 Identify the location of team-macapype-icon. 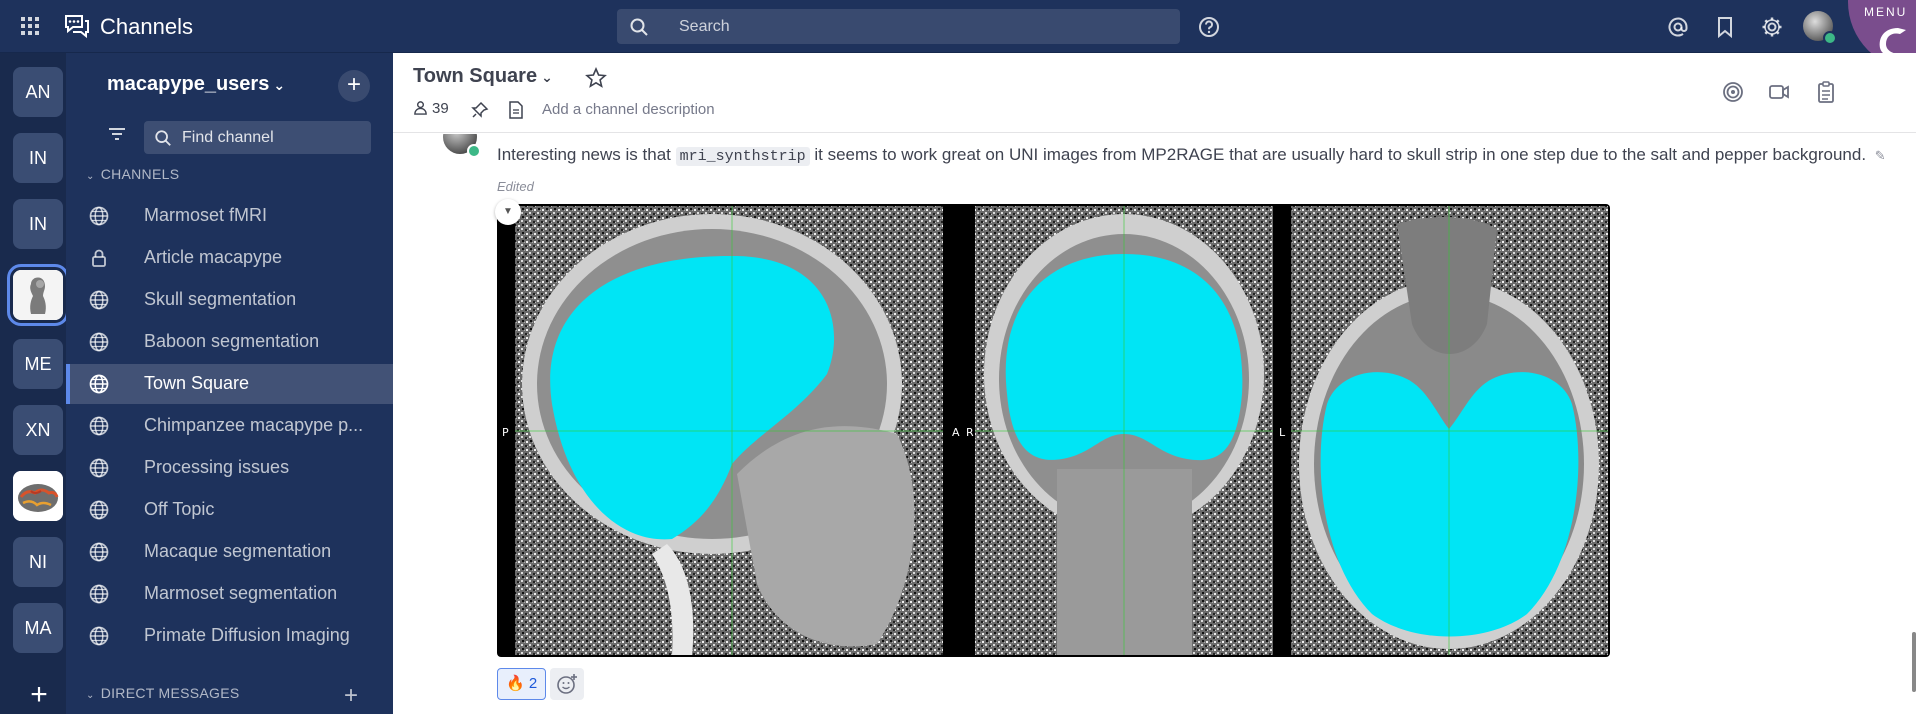
(38, 295).